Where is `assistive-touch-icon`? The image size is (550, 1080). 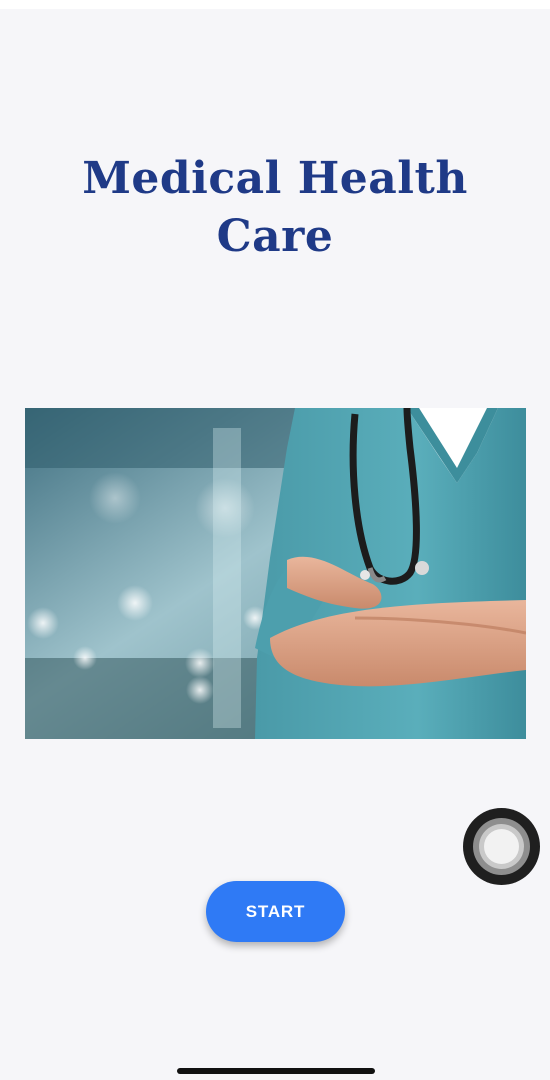 assistive-touch-icon is located at coordinates (501, 846).